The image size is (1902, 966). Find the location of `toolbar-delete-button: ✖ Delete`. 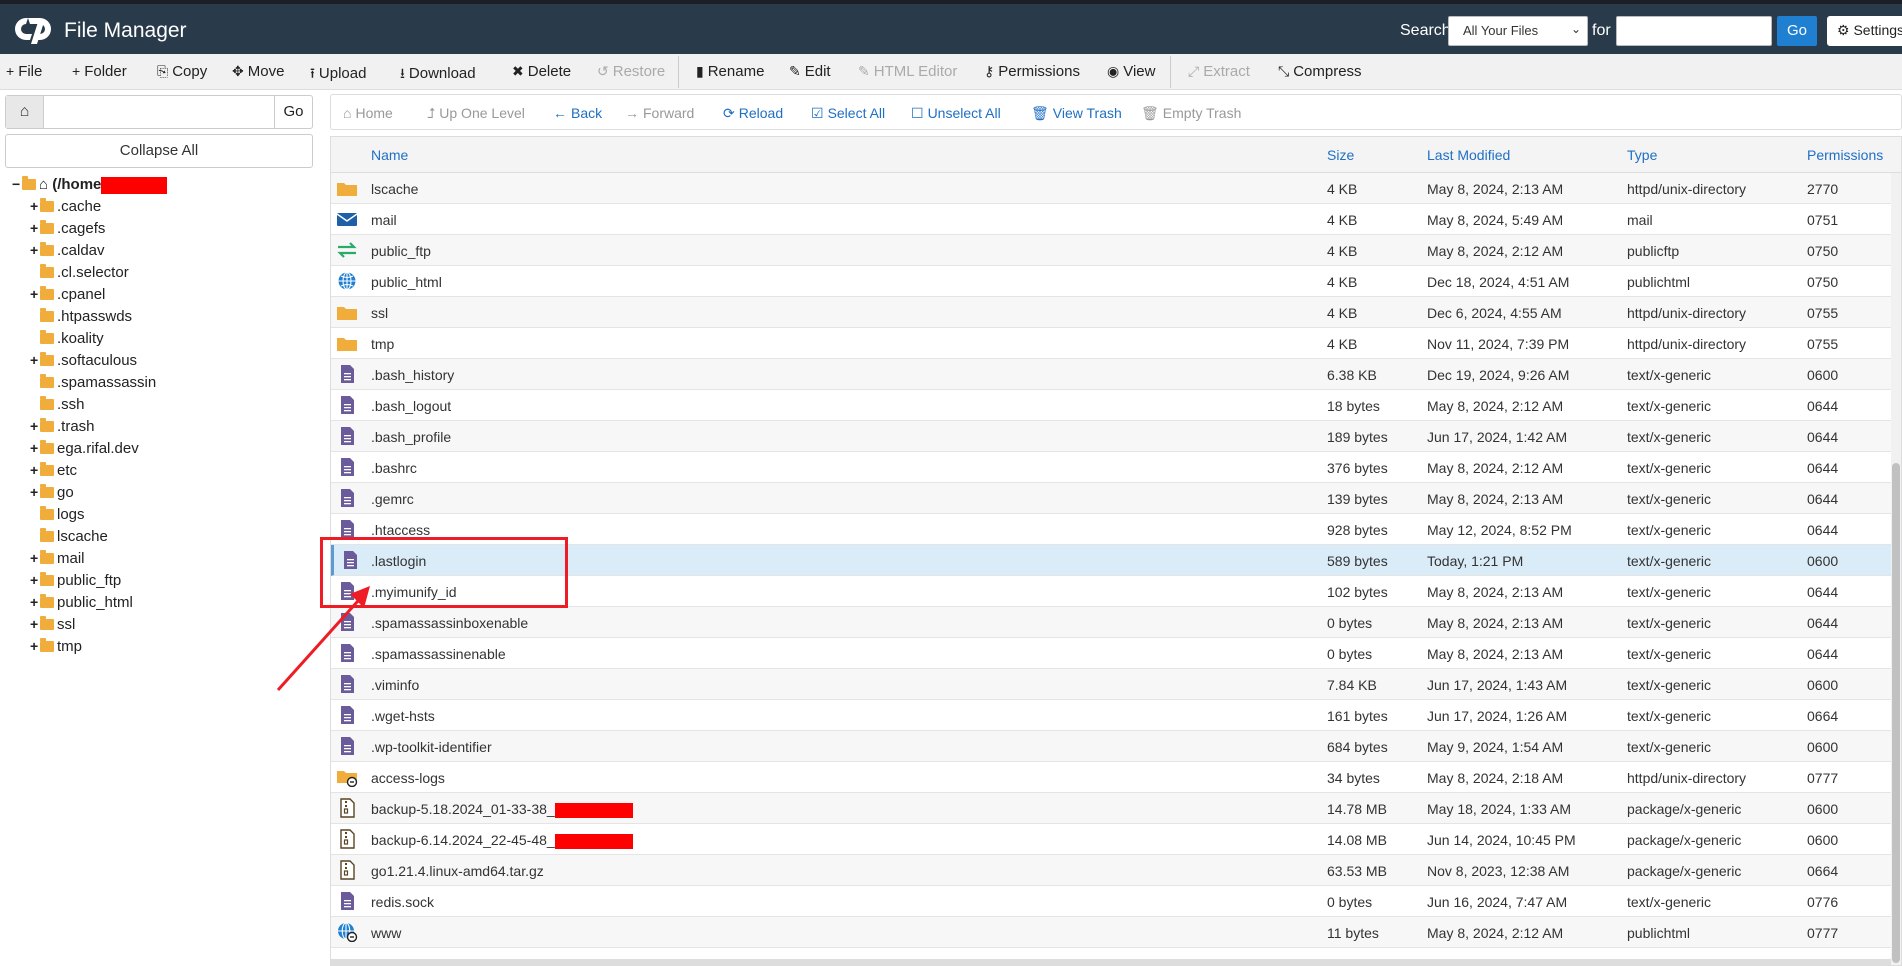

toolbar-delete-button: ✖ Delete is located at coordinates (541, 71).